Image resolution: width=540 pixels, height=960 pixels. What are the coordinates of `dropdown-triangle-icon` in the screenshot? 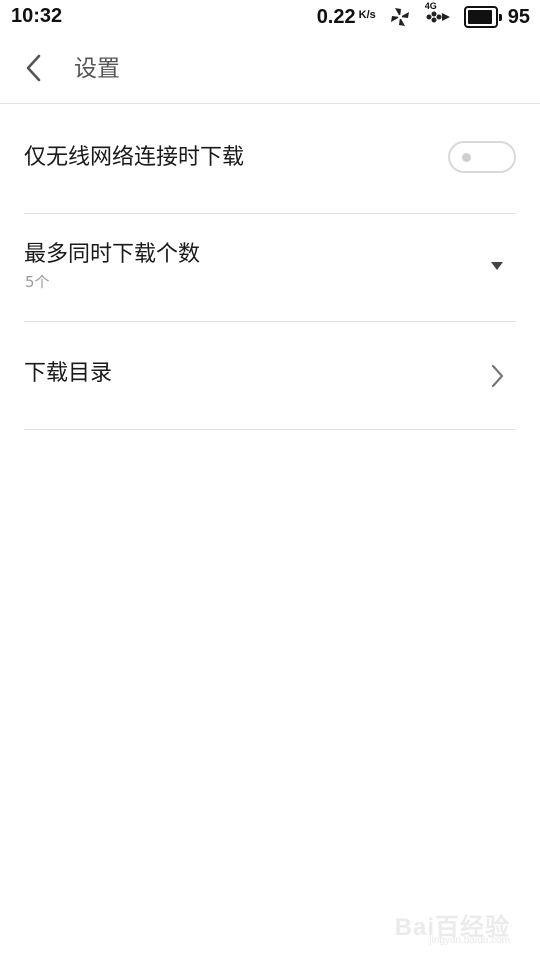 It's located at (497, 266).